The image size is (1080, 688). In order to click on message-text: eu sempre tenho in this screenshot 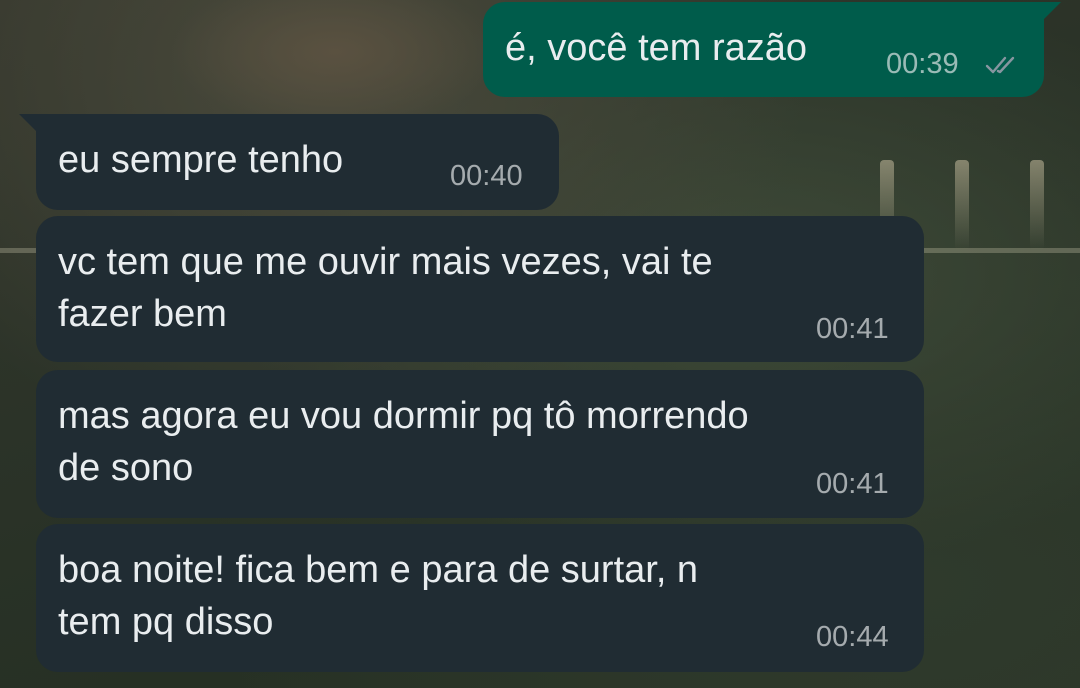, I will do `click(201, 160)`.